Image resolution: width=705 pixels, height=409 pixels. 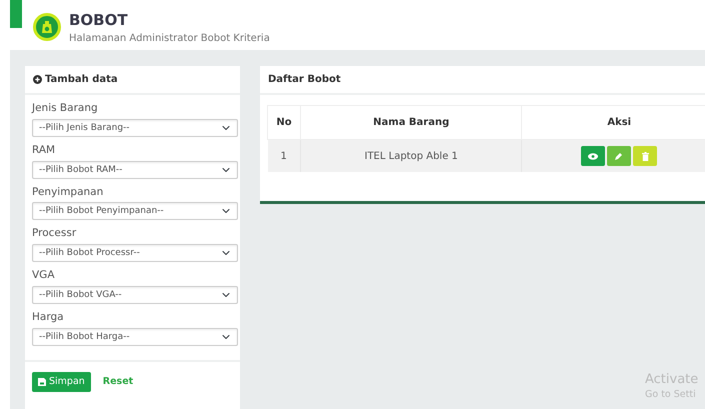 I want to click on page-title: BOBOT, so click(x=99, y=20).